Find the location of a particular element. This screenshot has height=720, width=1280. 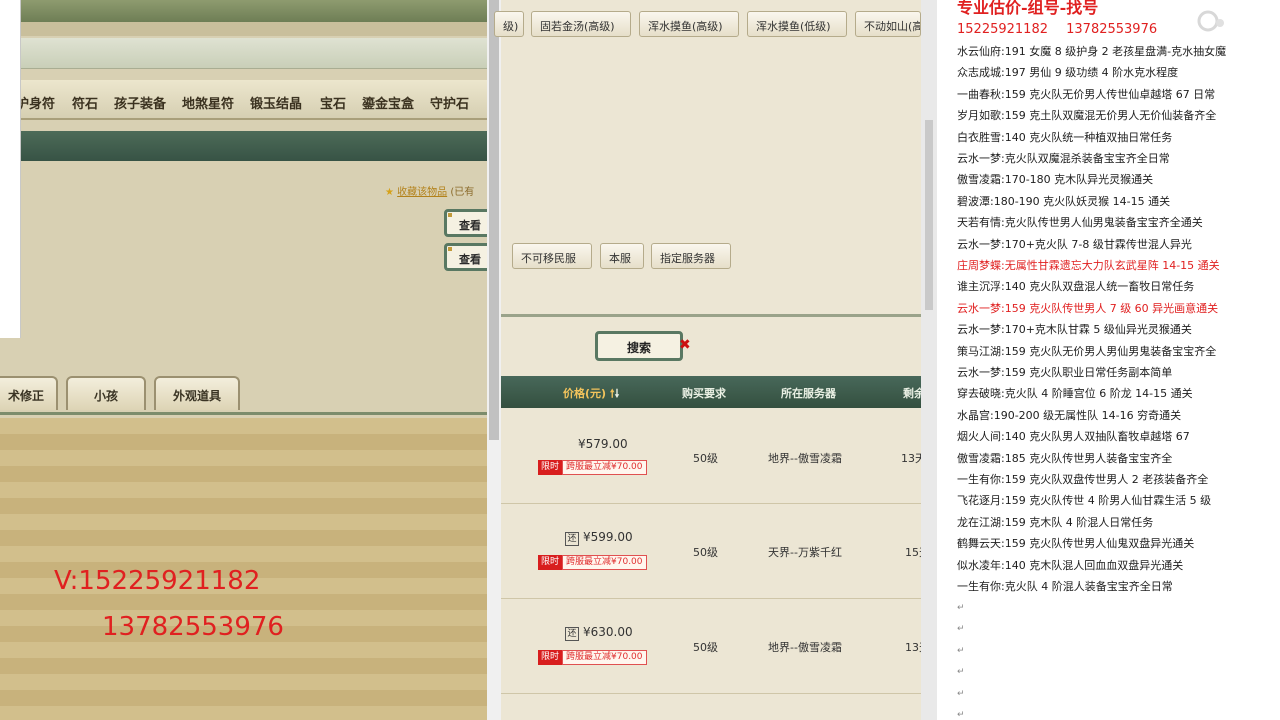

note-line: 云水一梦:170+克木队甘霖 5 级仙异光灵猴通关 is located at coordinates (1074, 330).